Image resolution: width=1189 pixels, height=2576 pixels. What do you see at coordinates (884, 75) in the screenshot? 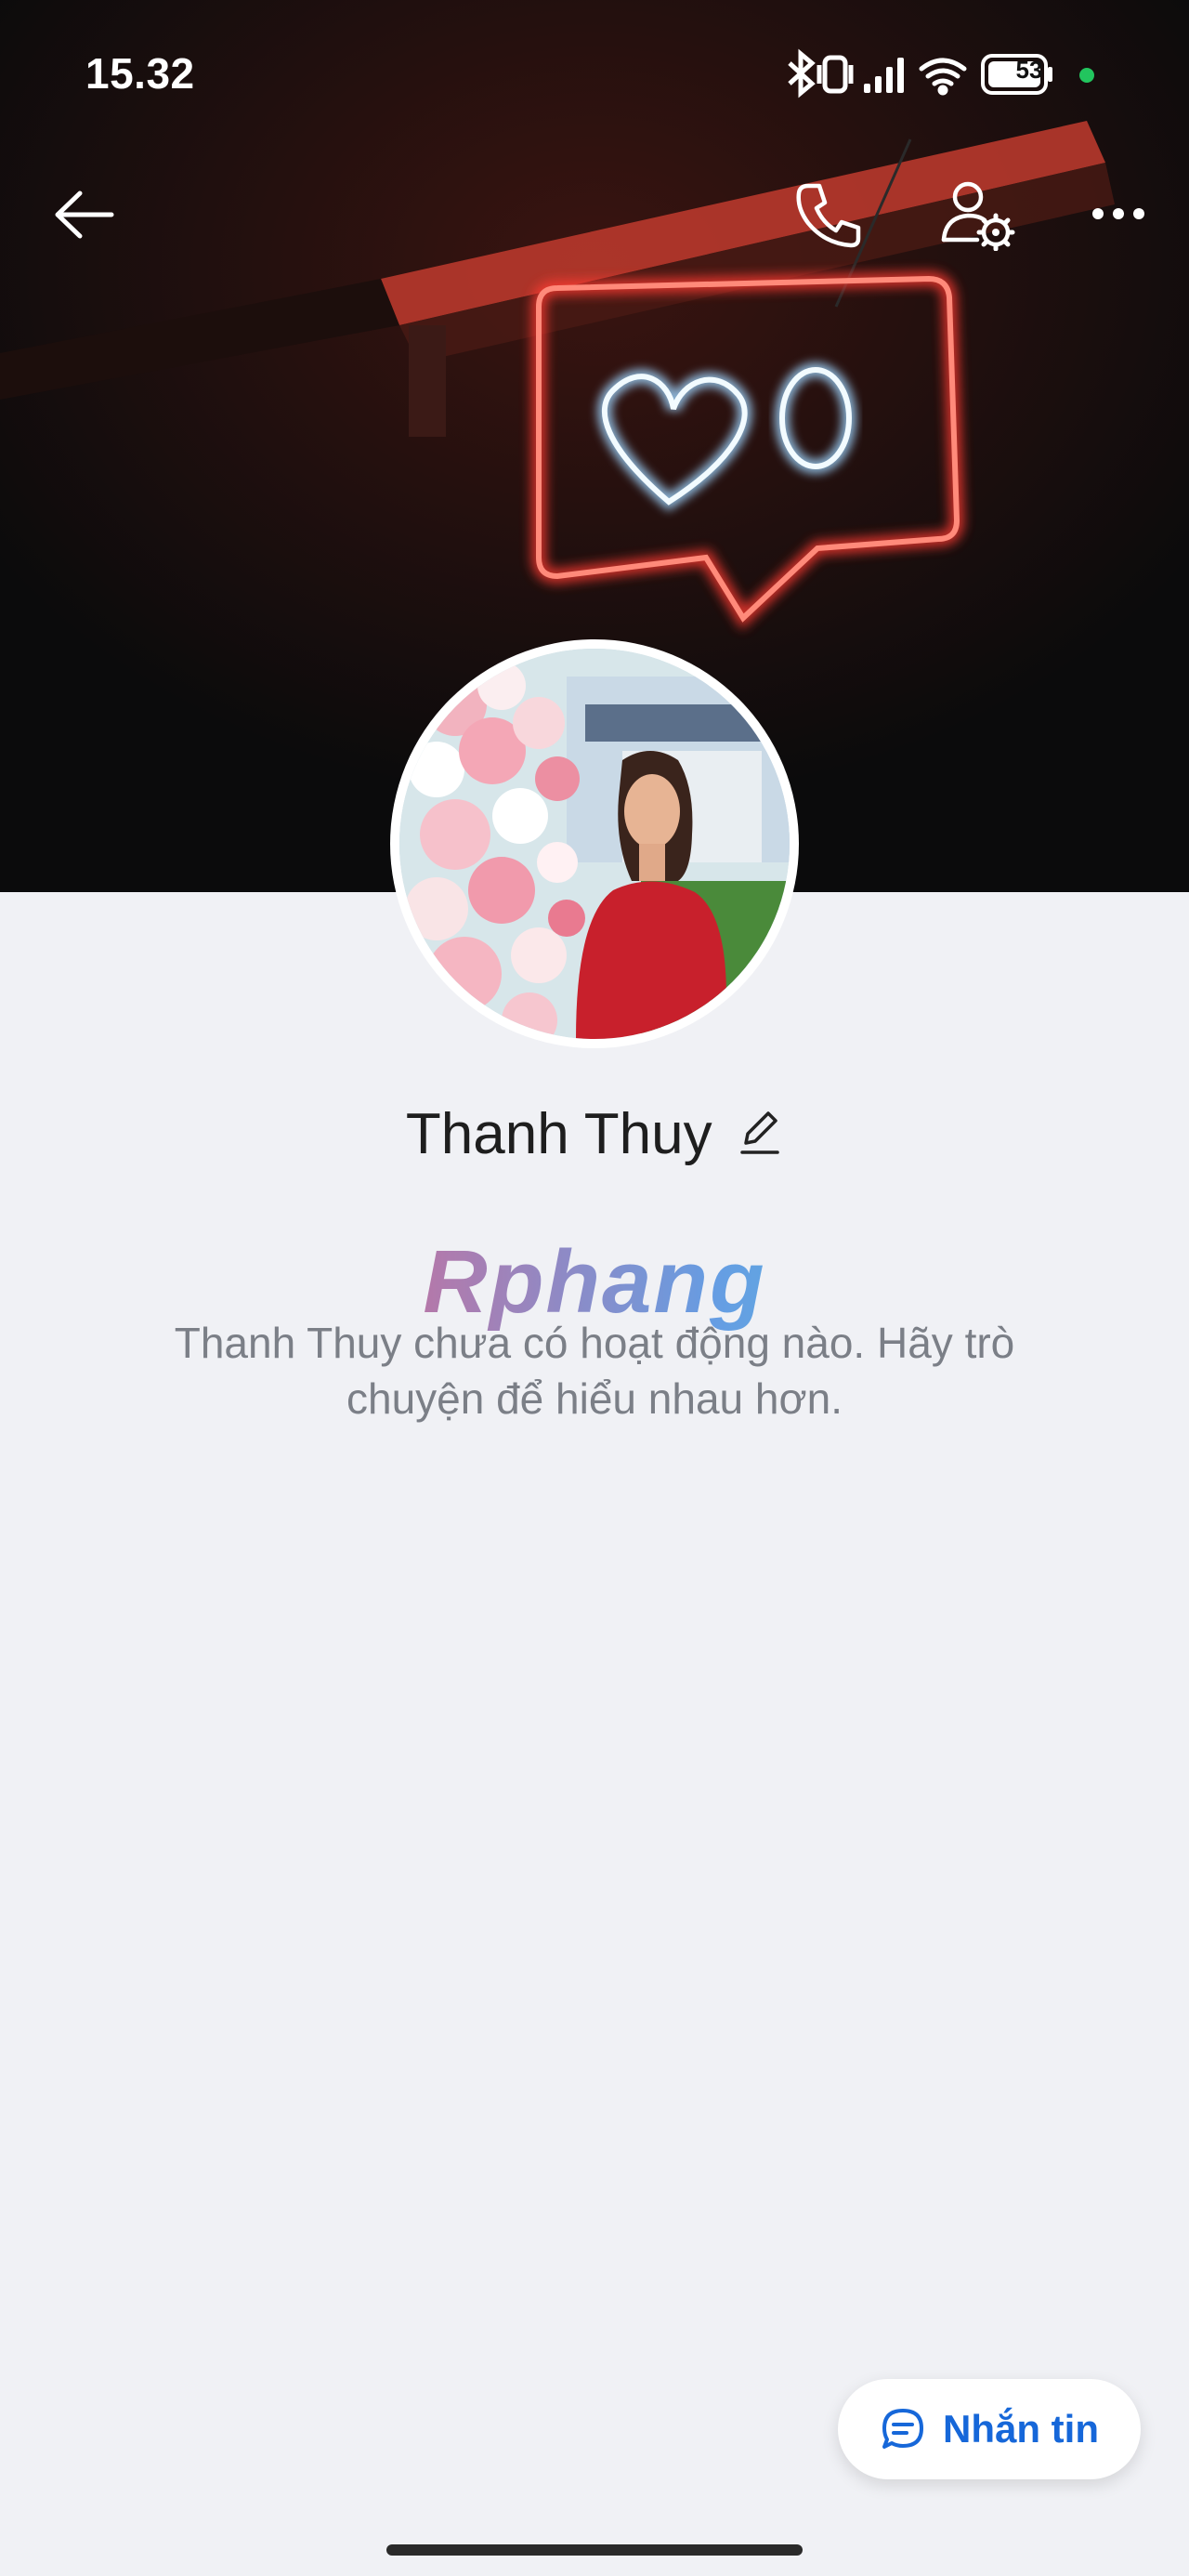
I see `signal-icon` at bounding box center [884, 75].